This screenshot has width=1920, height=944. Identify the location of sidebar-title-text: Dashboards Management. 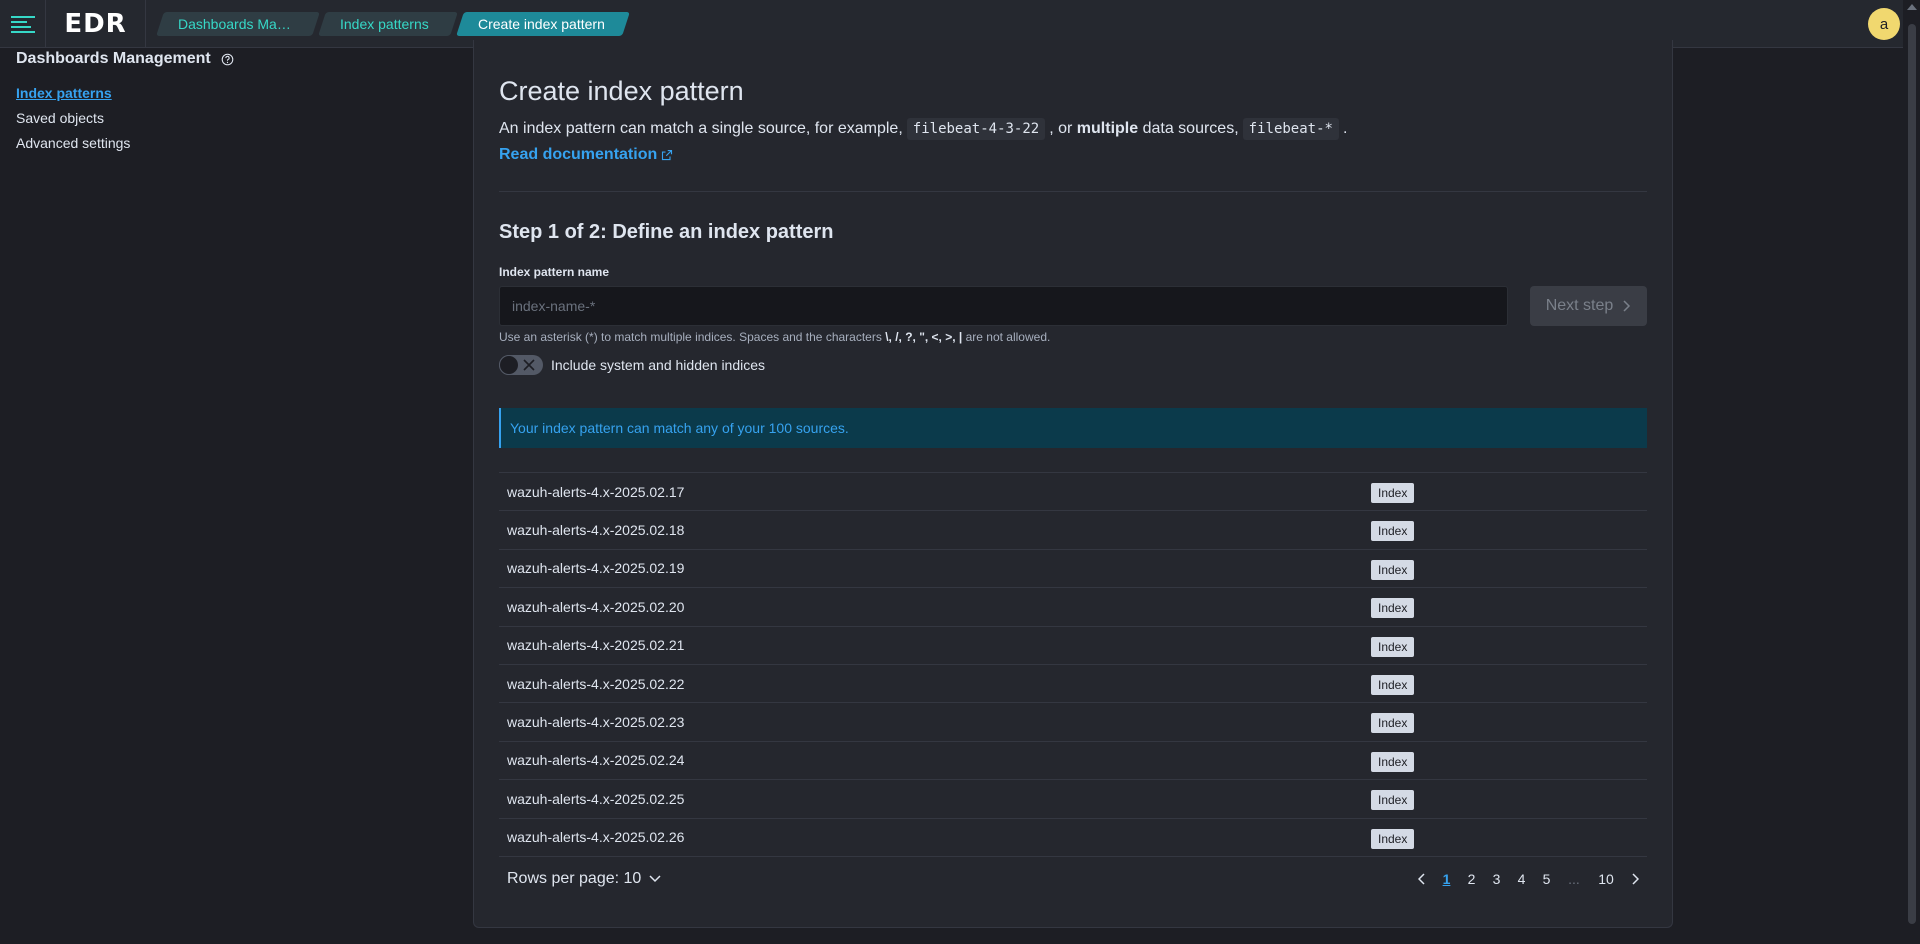
(113, 58).